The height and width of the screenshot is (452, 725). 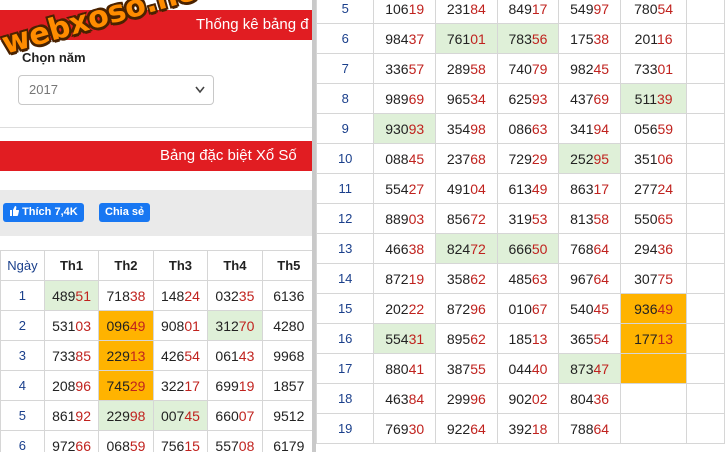 What do you see at coordinates (116, 90) in the screenshot?
I see `year-select: 2017` at bounding box center [116, 90].